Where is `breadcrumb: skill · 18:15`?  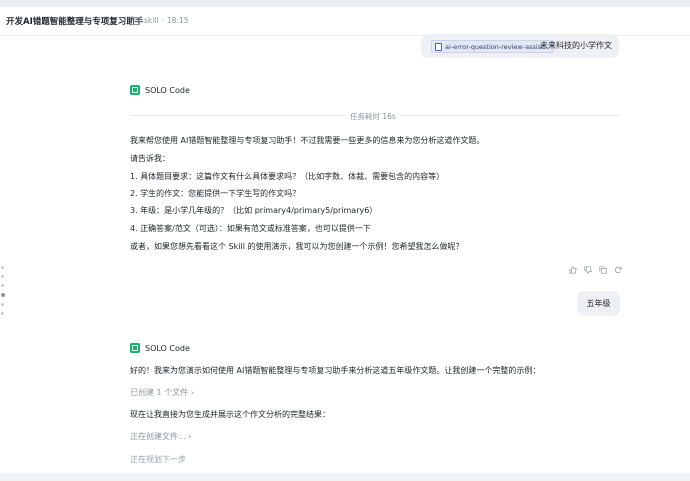 breadcrumb: skill · 18:15 is located at coordinates (159, 20).